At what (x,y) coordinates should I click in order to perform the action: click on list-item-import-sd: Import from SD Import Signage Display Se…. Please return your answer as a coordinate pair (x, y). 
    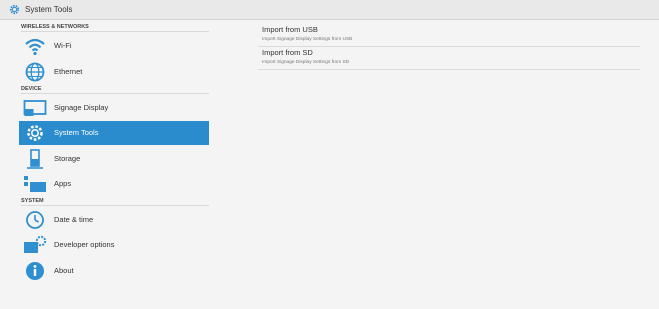
    Looking at the image, I should click on (449, 59).